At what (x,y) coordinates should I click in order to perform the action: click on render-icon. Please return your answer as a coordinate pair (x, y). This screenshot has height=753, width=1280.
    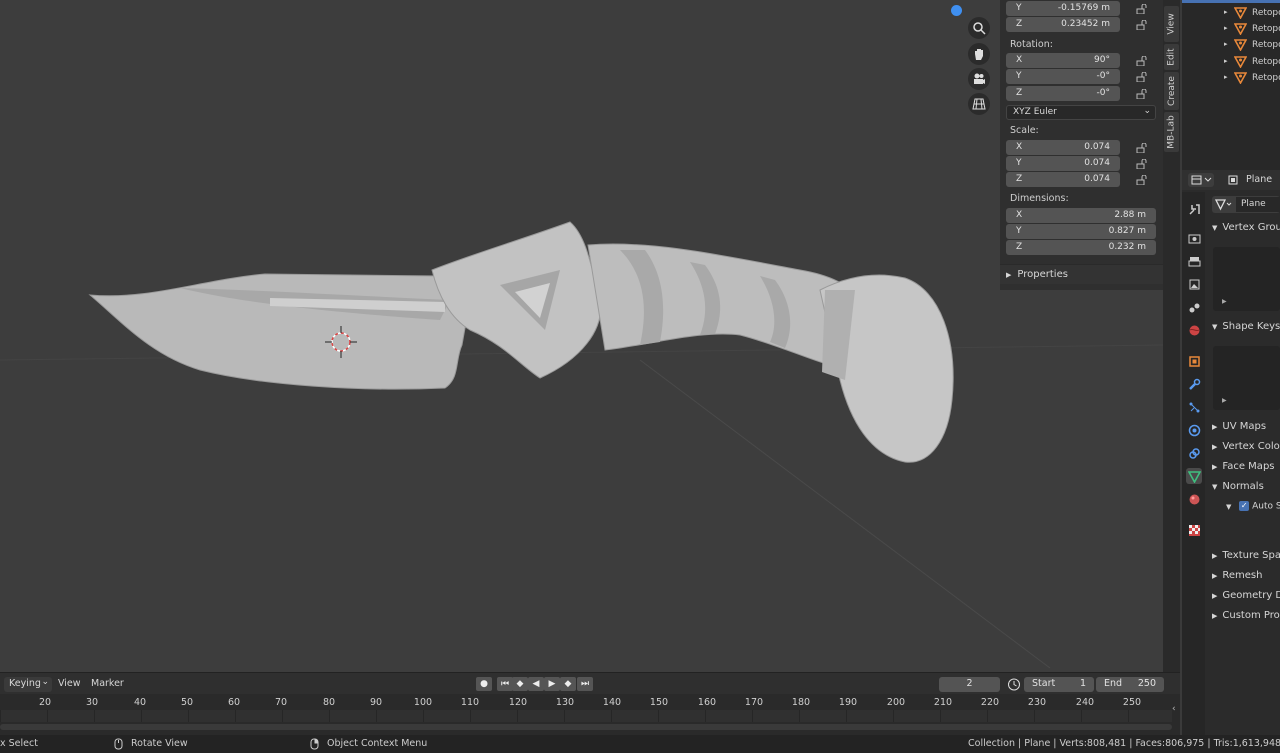
    Looking at the image, I should click on (1194, 238).